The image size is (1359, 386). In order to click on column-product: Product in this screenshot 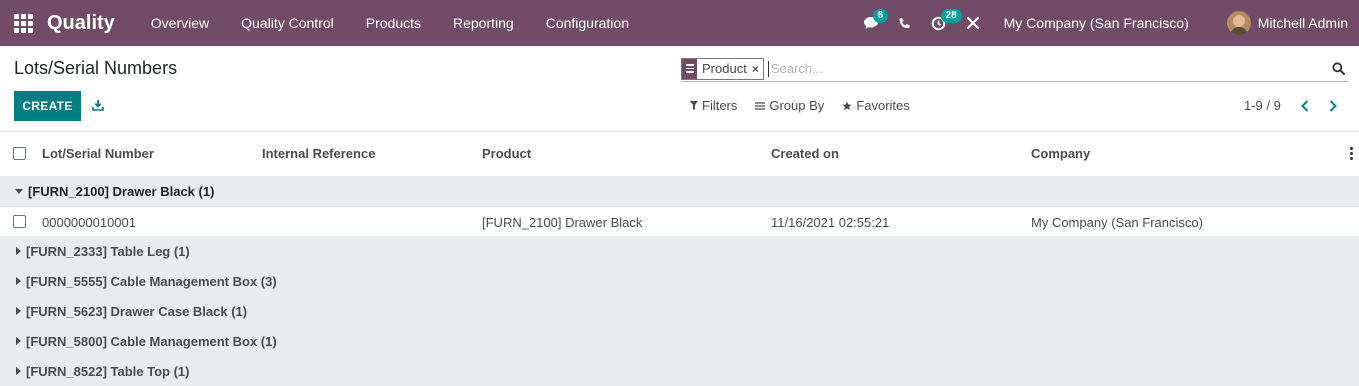, I will do `click(506, 153)`.